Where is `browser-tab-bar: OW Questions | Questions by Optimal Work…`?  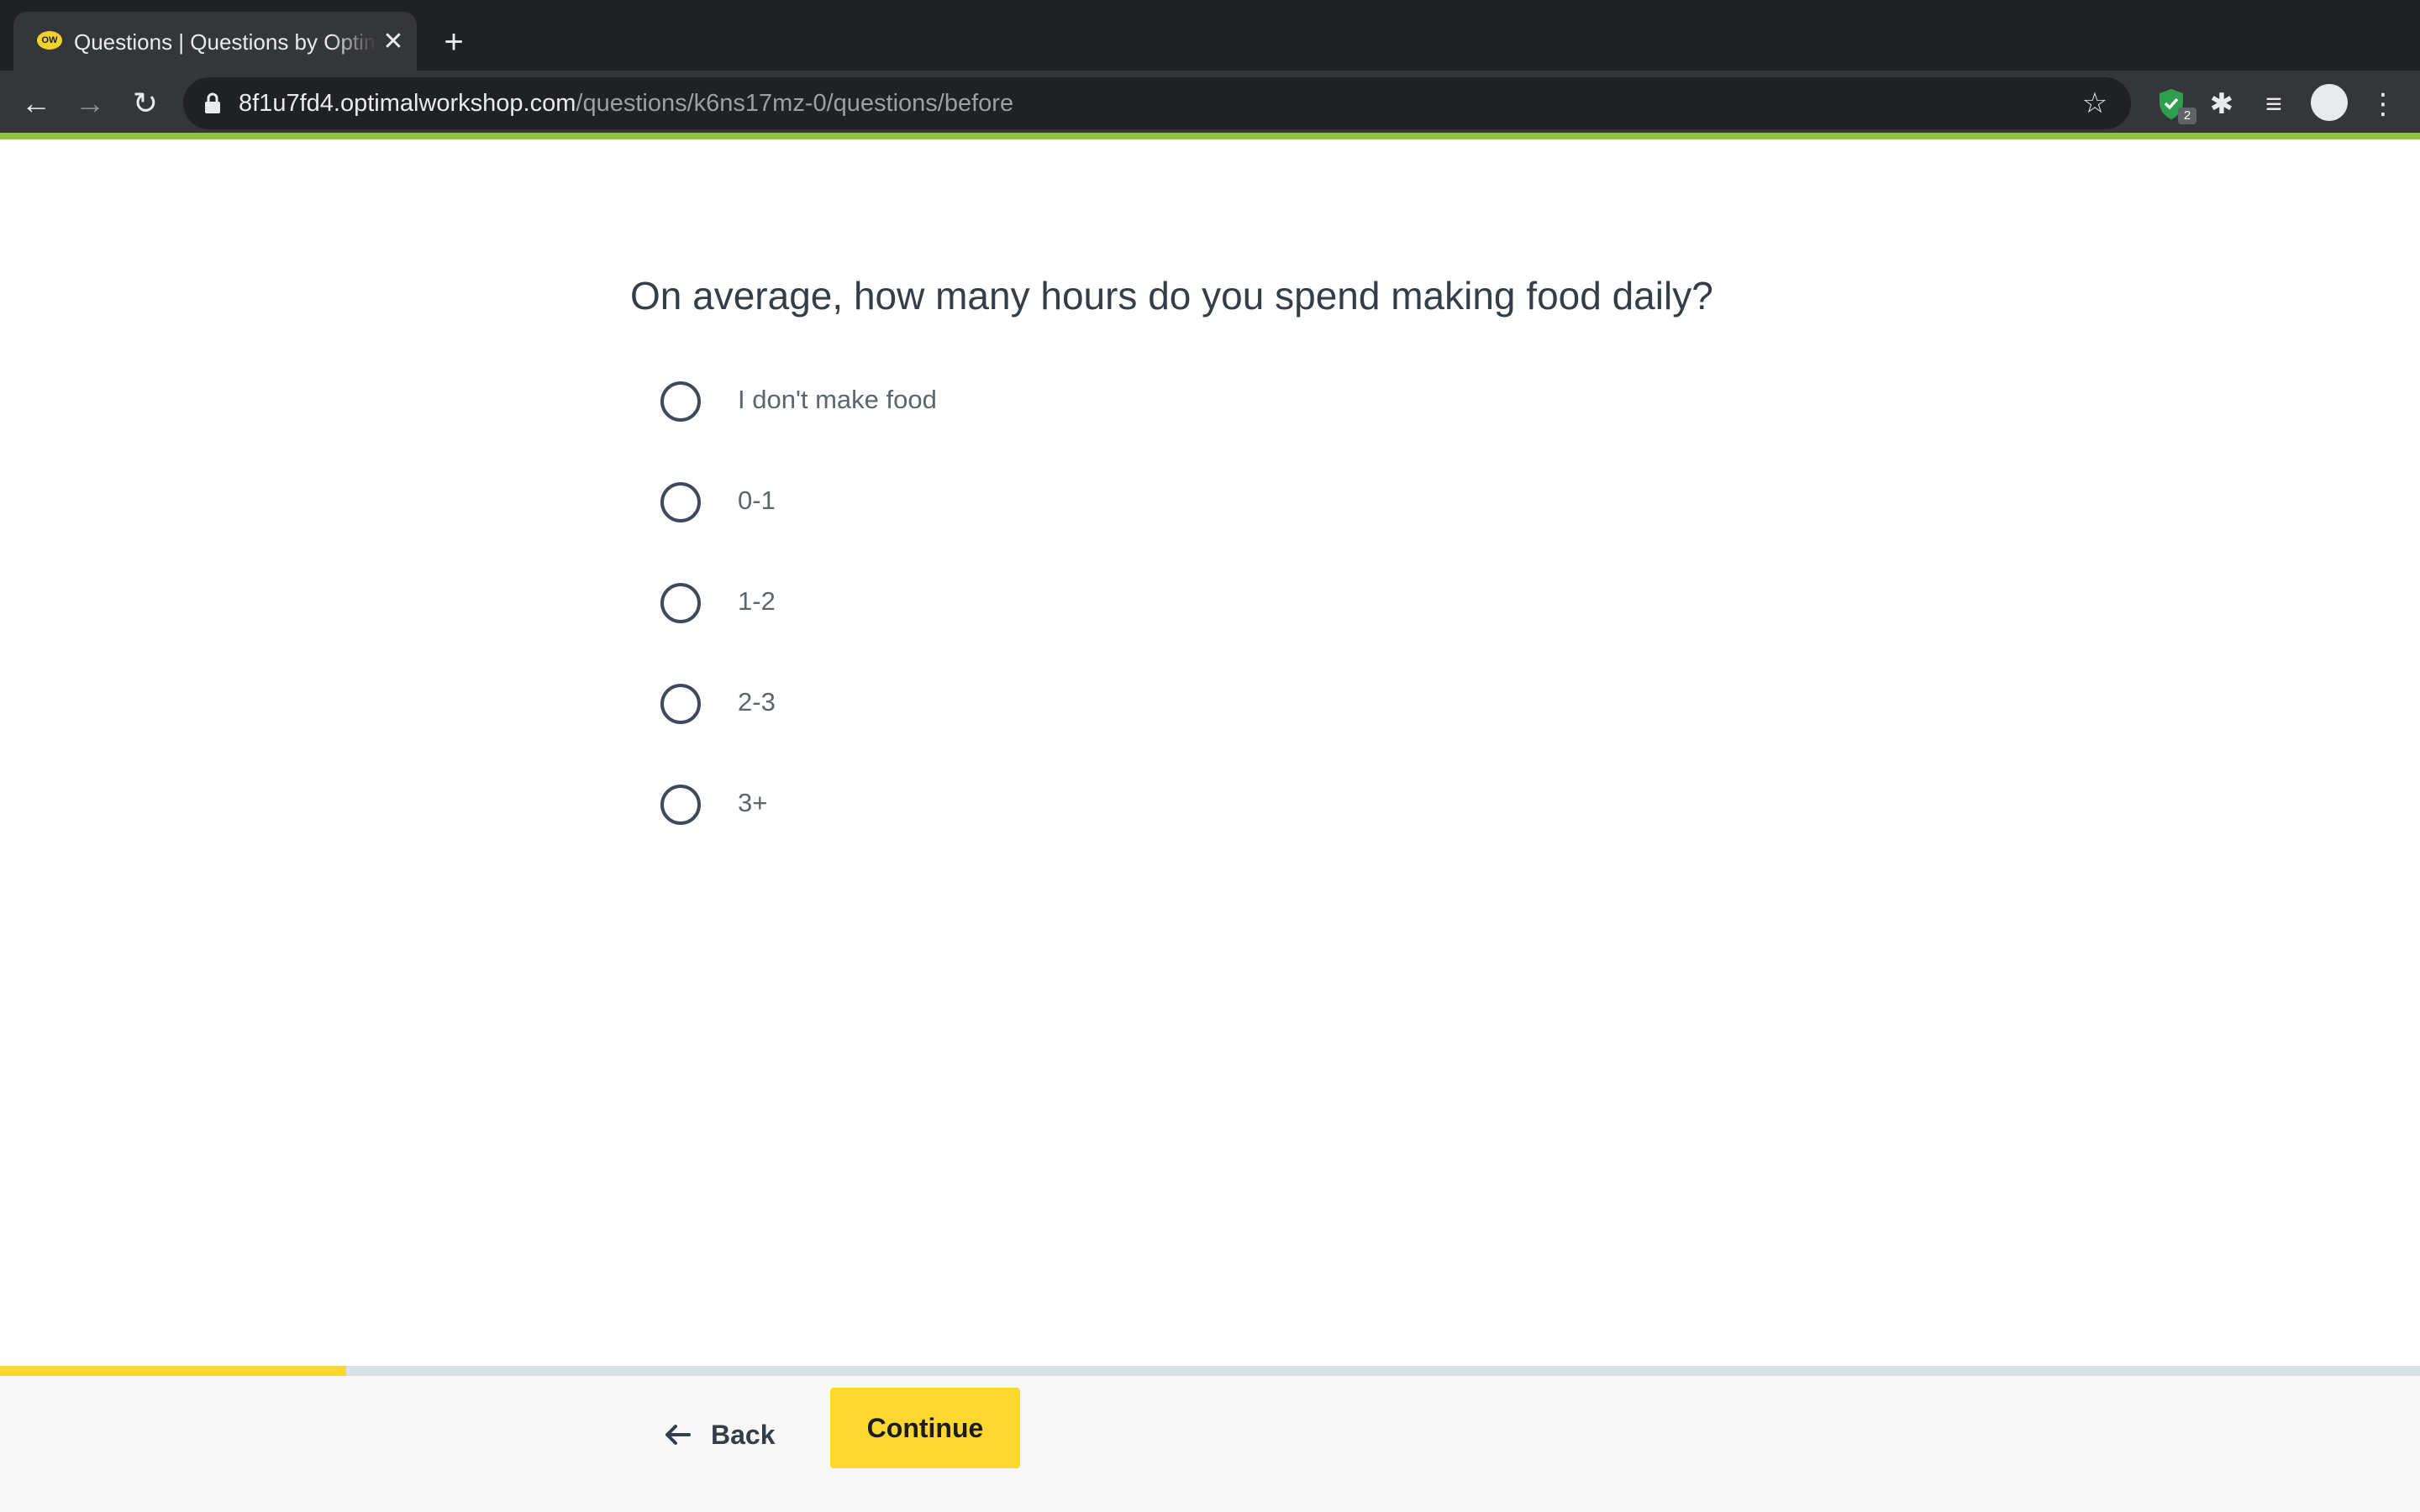
browser-tab-bar: OW Questions | Questions by Optimal Work… is located at coordinates (1210, 35).